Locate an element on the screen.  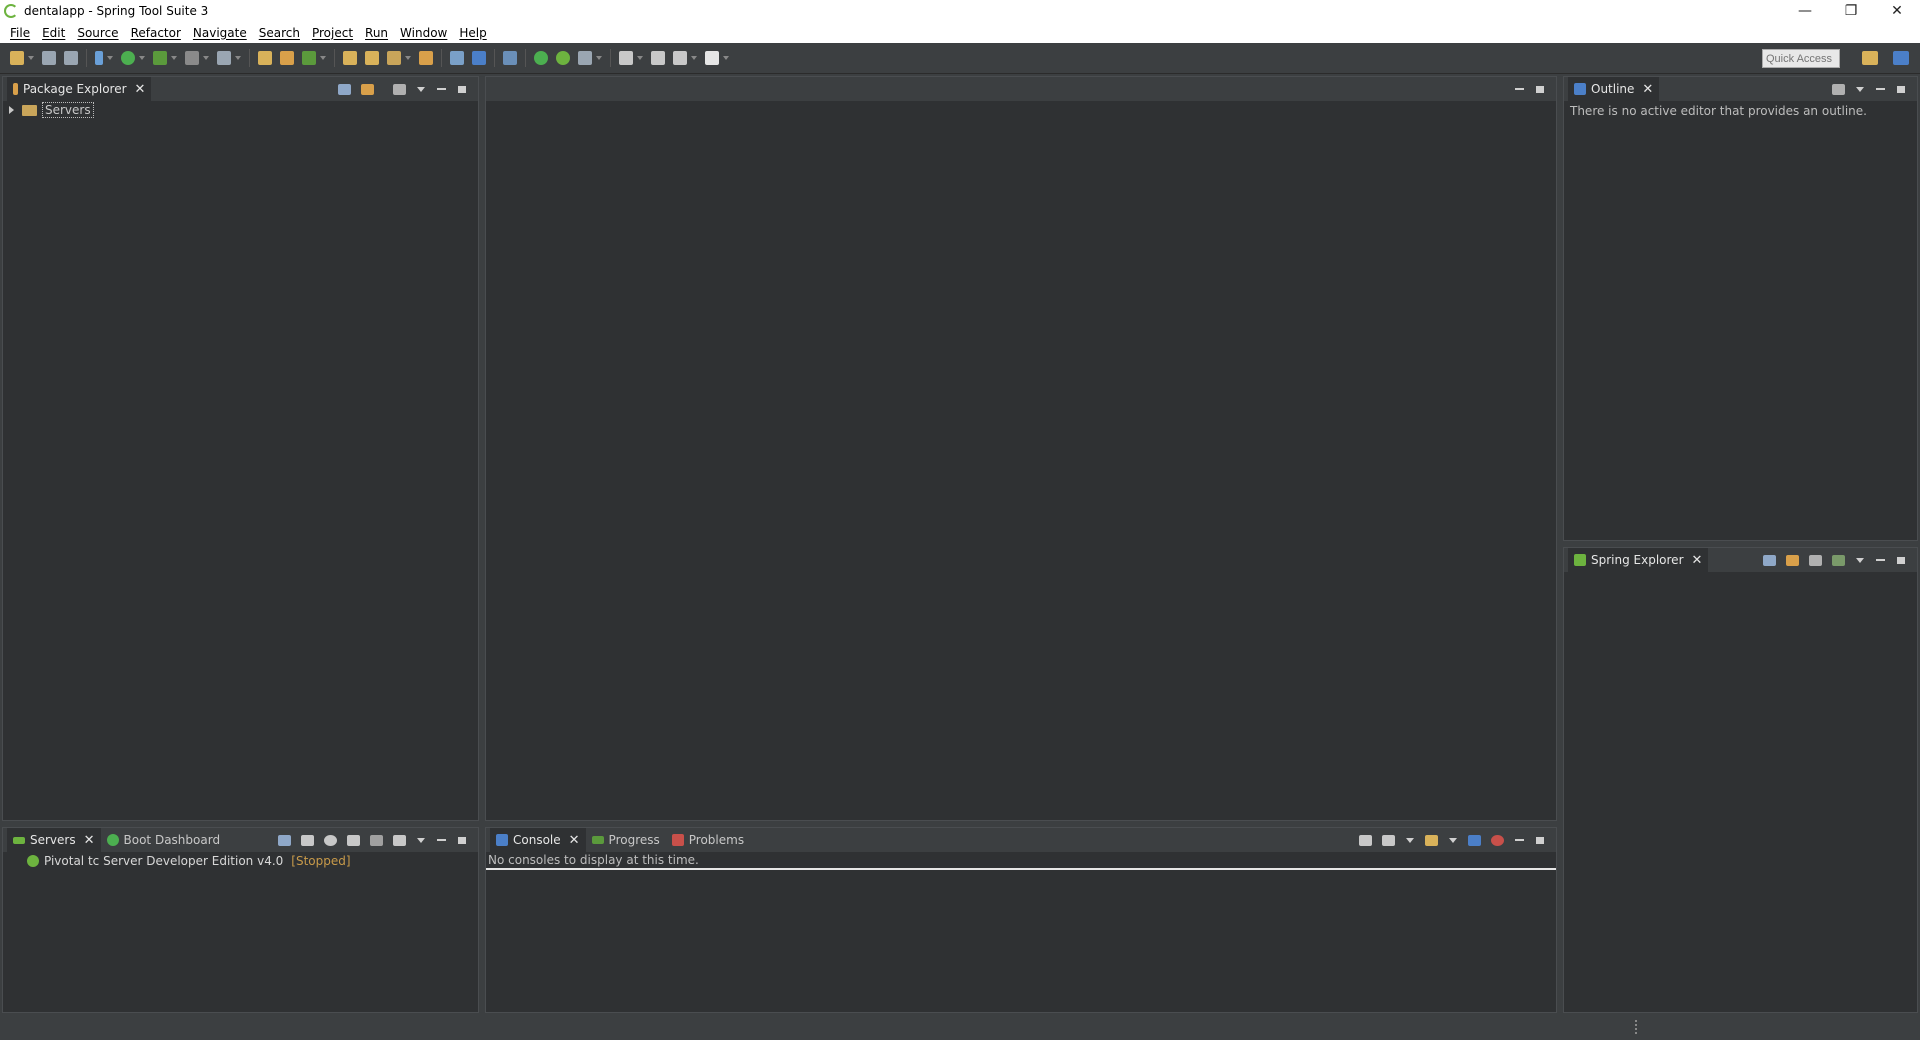
new-icon is located at coordinates (17, 58).